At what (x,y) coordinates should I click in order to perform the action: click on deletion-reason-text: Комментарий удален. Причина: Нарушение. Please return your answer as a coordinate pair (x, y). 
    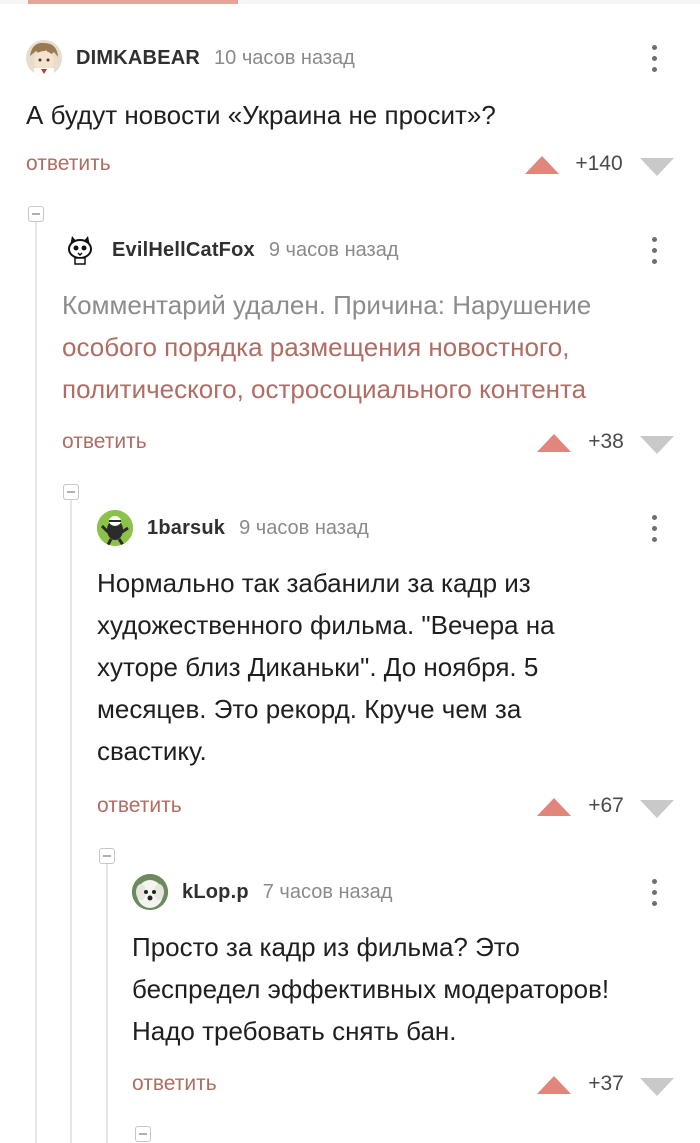
    Looking at the image, I should click on (327, 305).